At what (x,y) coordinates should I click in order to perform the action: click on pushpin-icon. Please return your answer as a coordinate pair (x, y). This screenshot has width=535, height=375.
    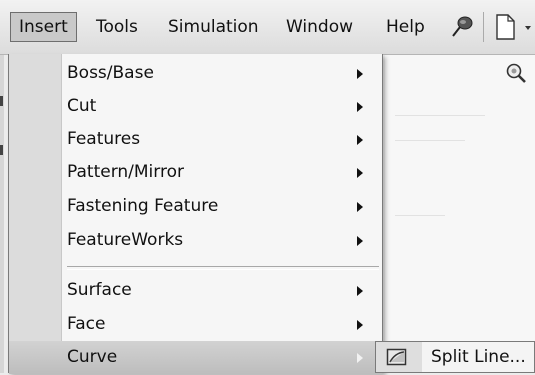
    Looking at the image, I should click on (462, 27).